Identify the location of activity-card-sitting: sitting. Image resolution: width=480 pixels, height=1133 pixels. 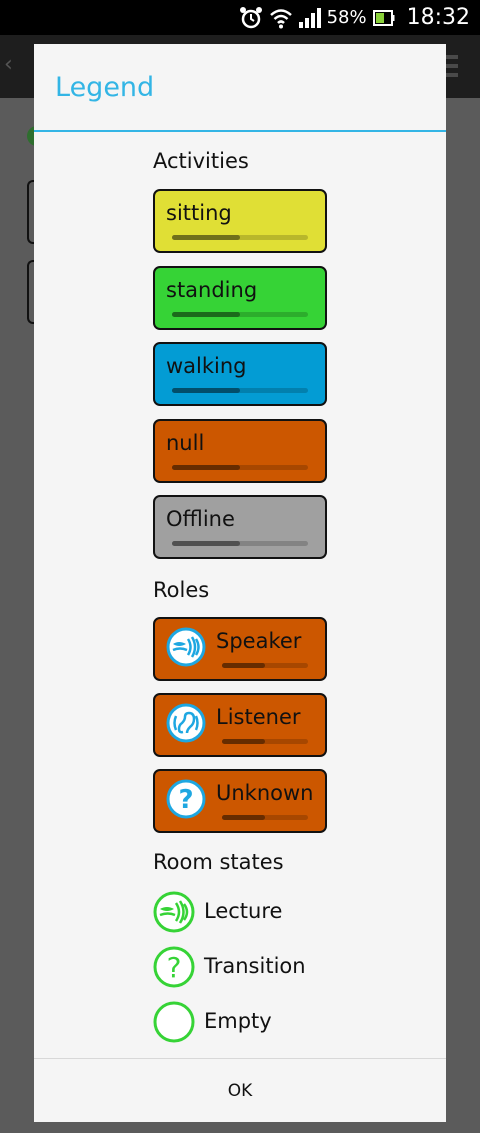
(240, 221).